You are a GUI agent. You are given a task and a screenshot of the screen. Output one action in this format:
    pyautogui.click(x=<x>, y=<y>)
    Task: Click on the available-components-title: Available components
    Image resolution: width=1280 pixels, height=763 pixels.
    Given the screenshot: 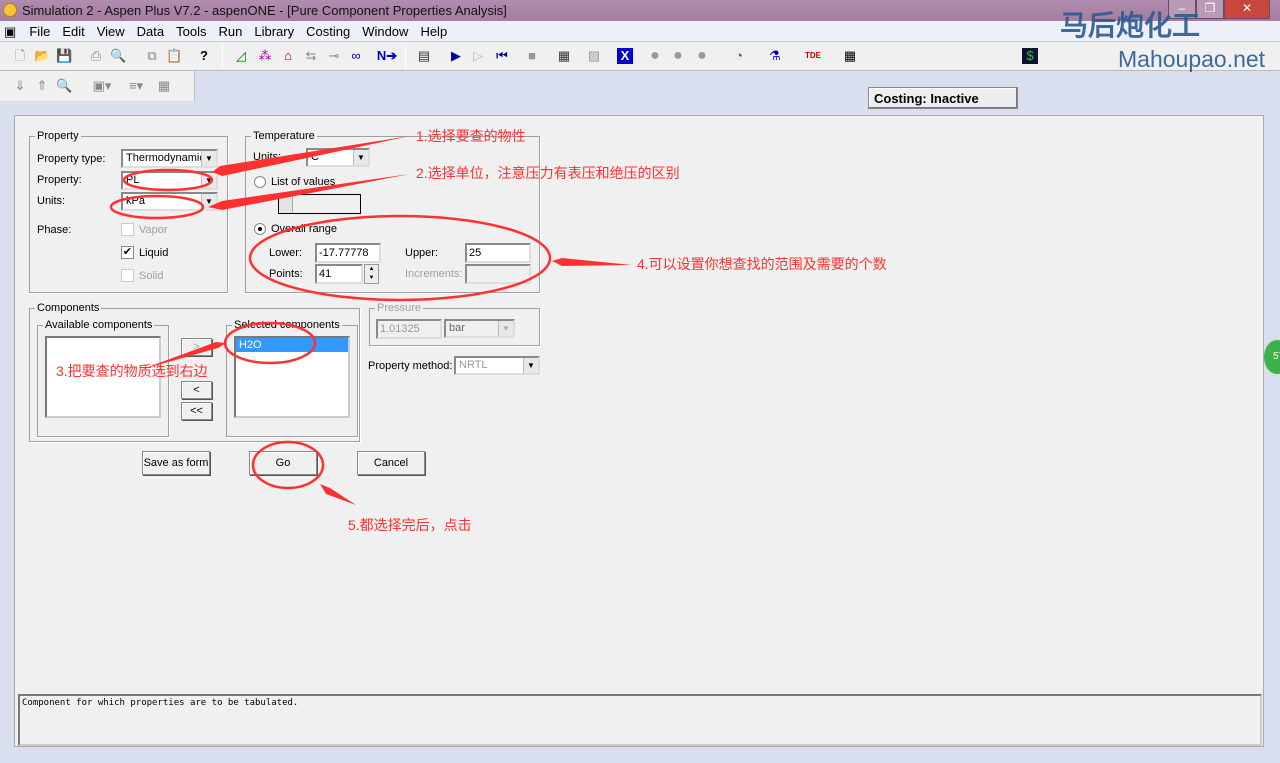 What is the action you would take?
    pyautogui.click(x=99, y=325)
    